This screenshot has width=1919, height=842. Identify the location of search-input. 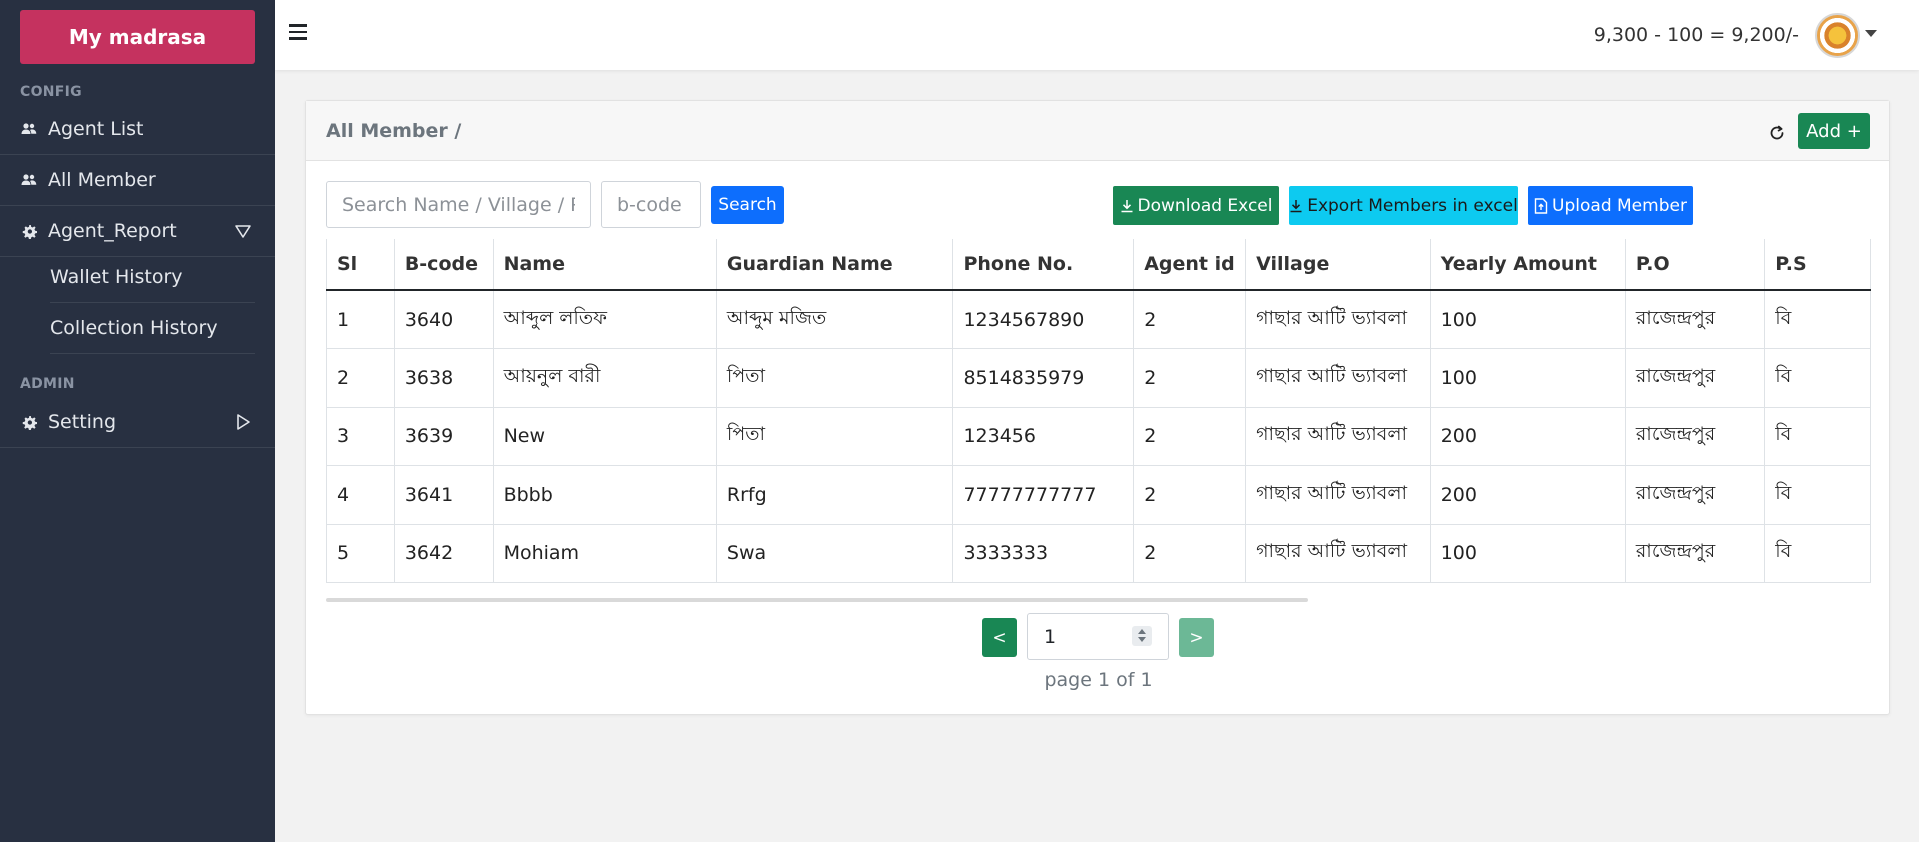
(458, 204).